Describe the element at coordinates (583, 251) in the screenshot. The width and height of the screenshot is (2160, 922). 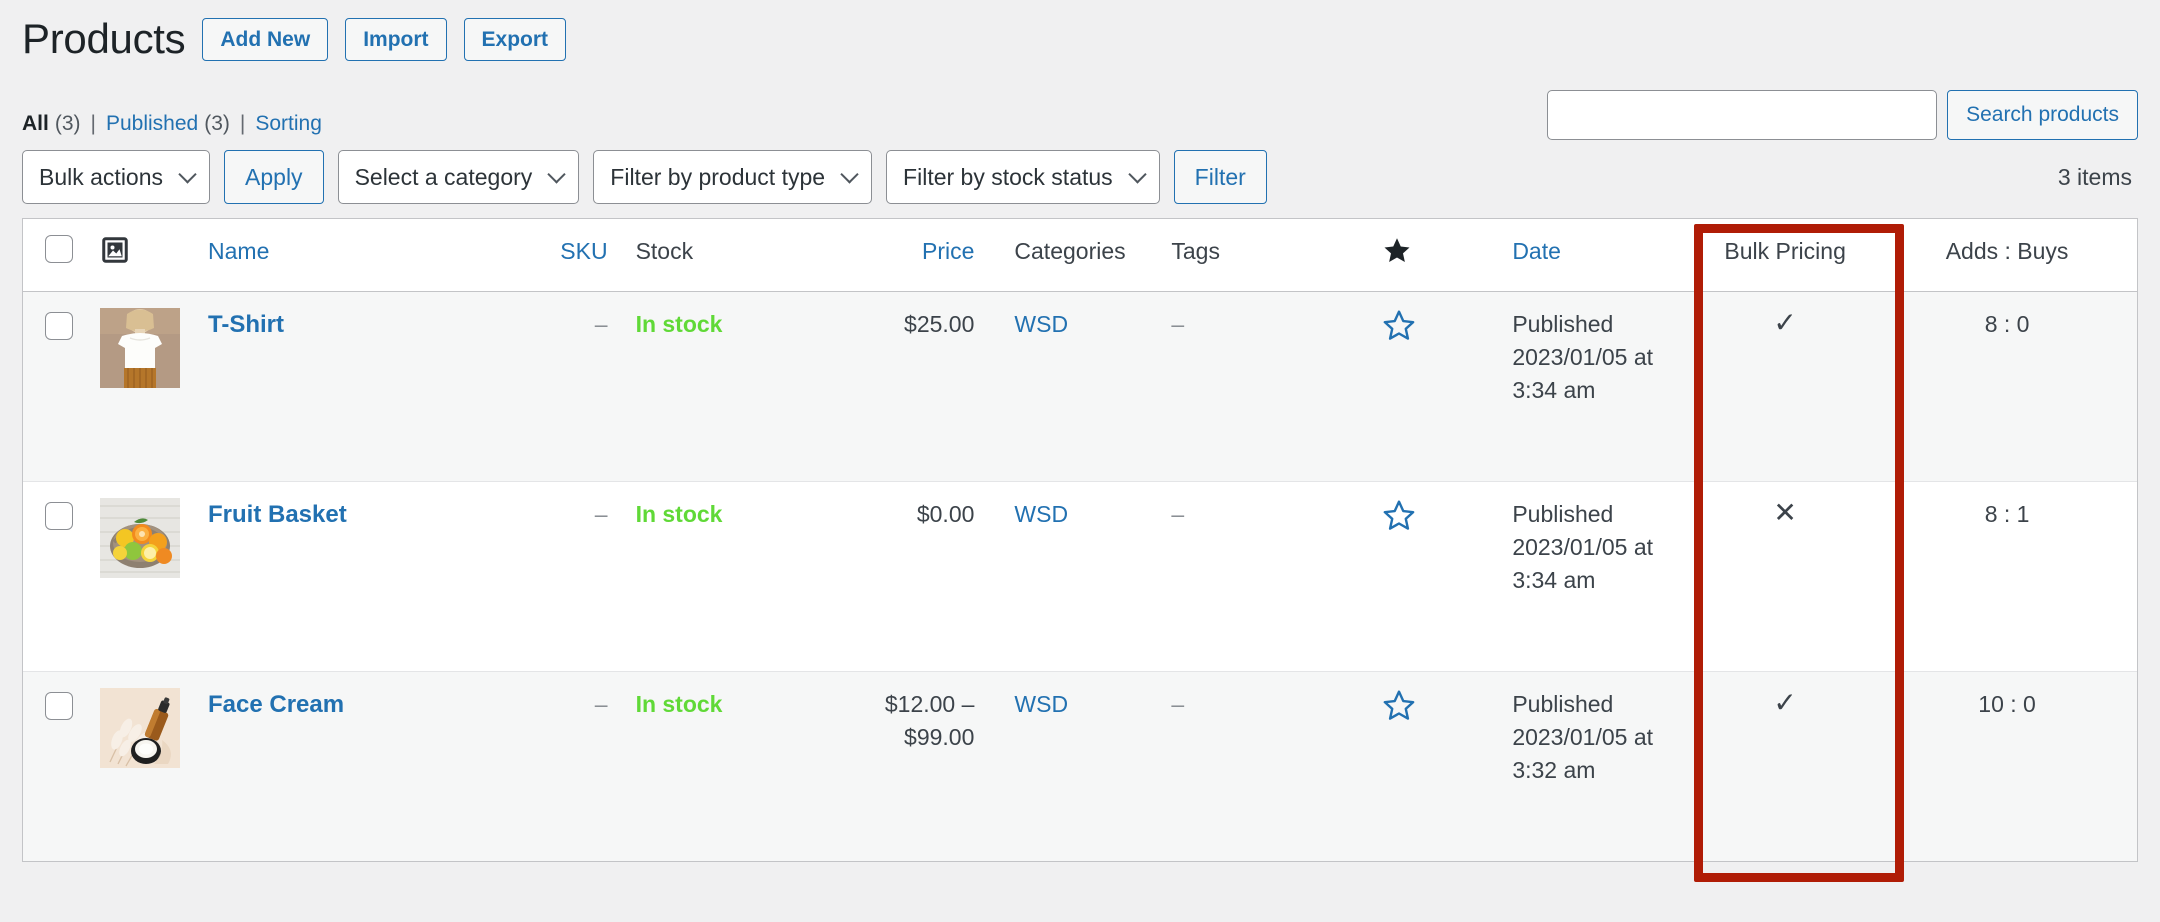
I see `column-sku-link: SKU` at that location.